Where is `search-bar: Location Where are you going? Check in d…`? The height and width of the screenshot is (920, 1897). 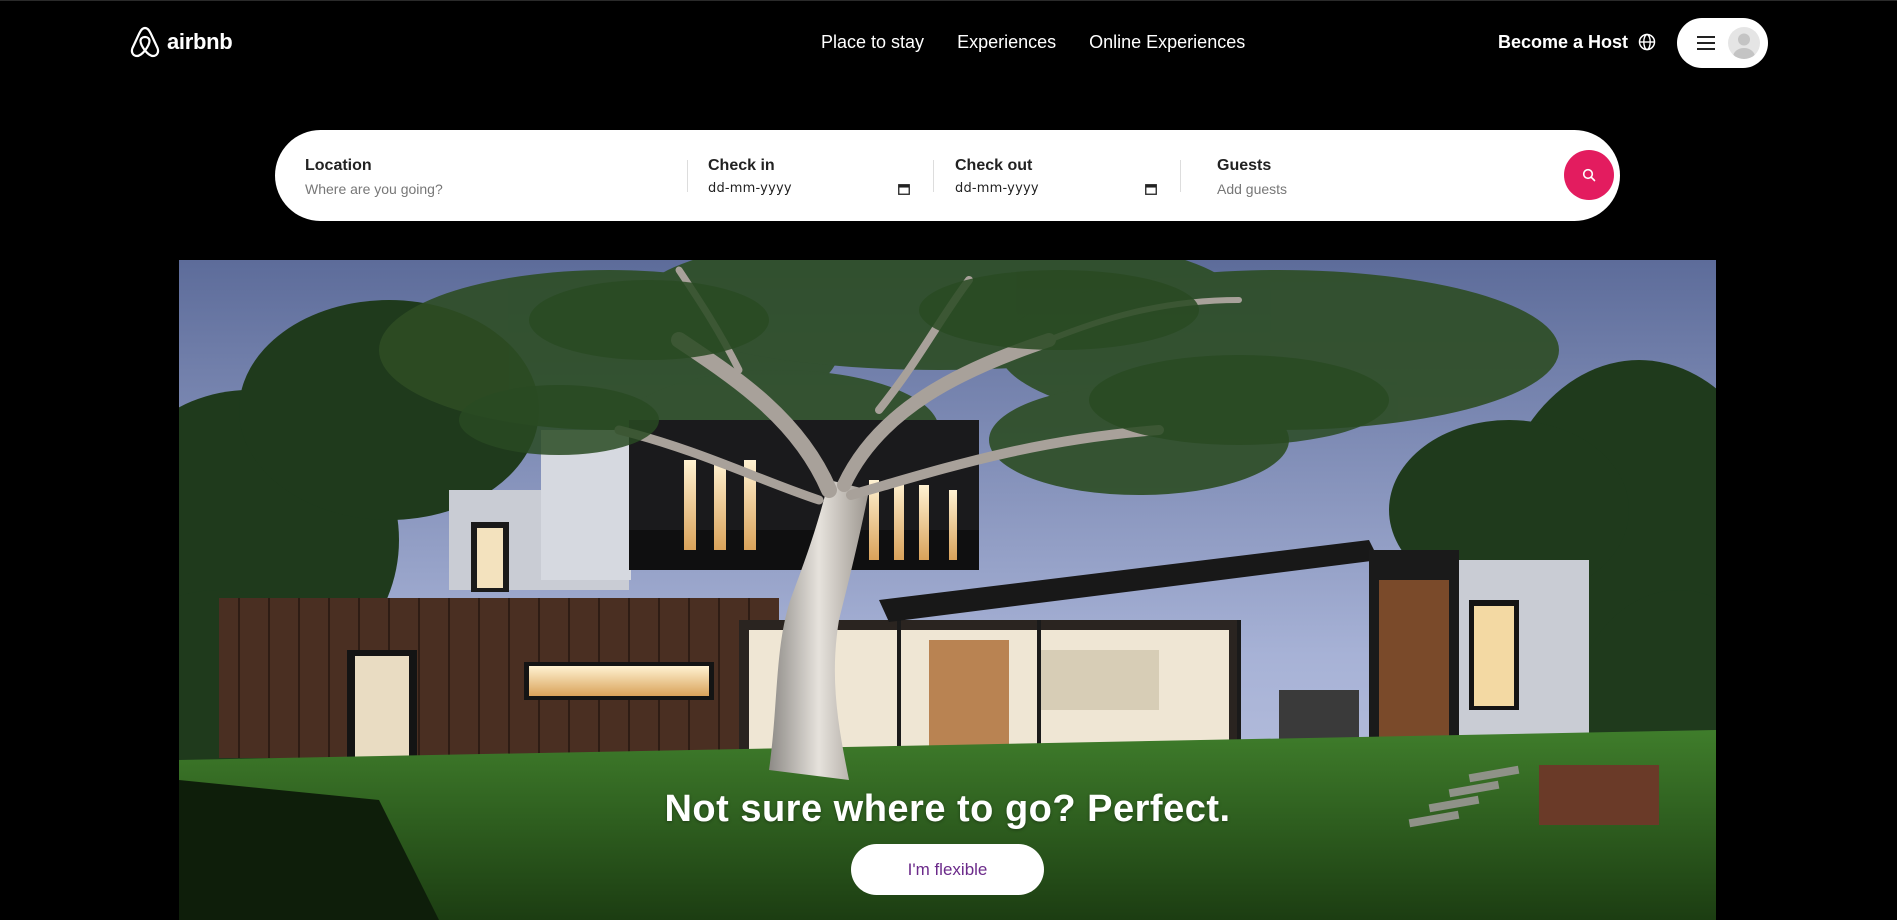
search-bar: Location Where are you going? Check in d… is located at coordinates (947, 175).